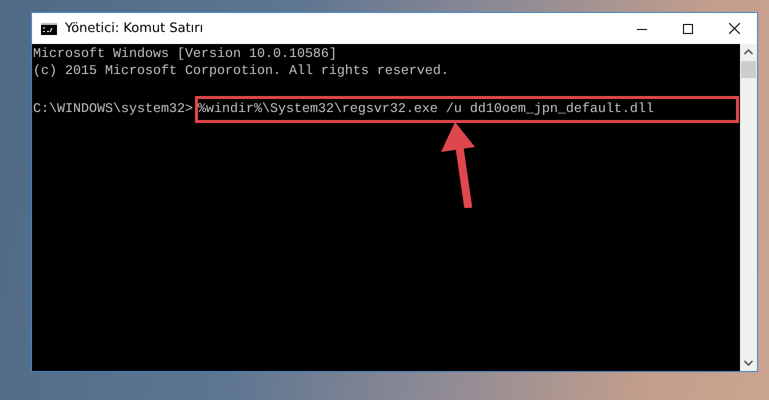 Image resolution: width=769 pixels, height=400 pixels. Describe the element at coordinates (734, 28) in the screenshot. I see `close-icon` at that location.